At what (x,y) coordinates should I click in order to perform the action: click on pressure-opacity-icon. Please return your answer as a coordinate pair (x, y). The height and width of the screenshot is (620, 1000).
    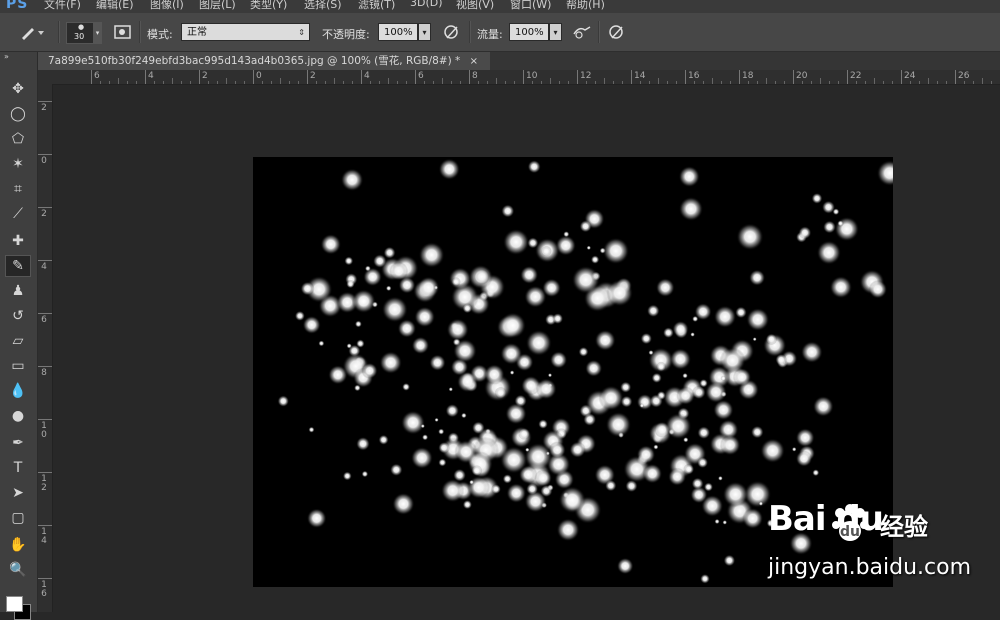
    Looking at the image, I should click on (452, 32).